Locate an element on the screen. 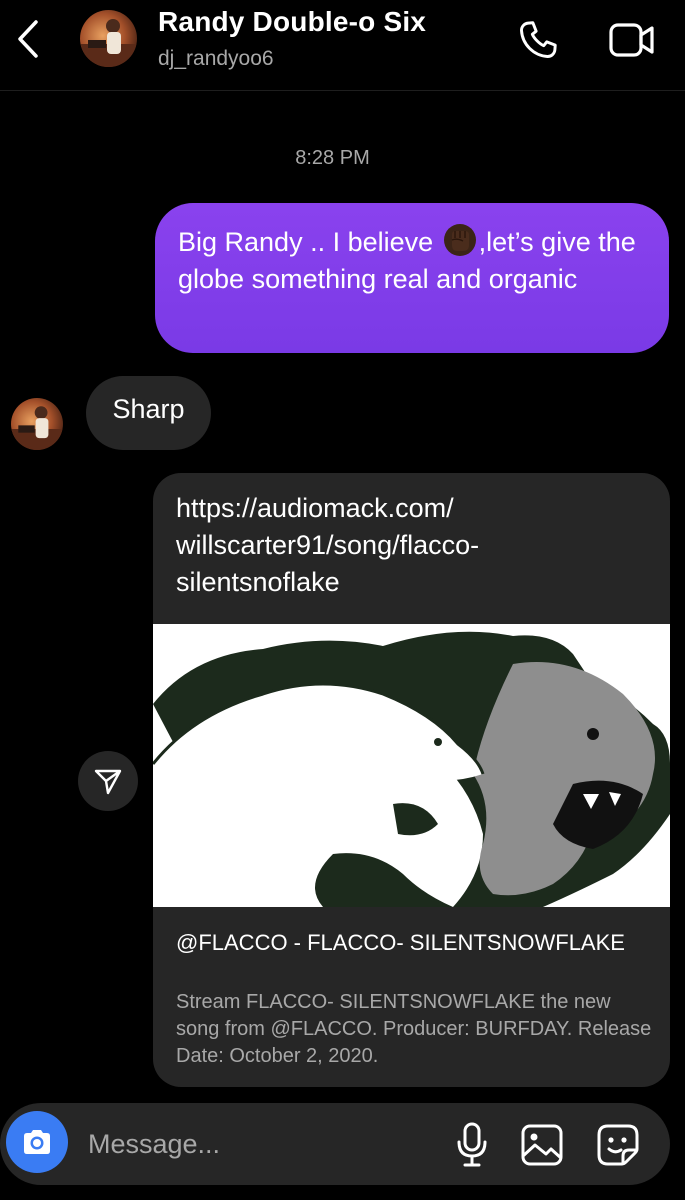 Image resolution: width=685 pixels, height=1200 pixels. gallery-button is located at coordinates (542, 1145).